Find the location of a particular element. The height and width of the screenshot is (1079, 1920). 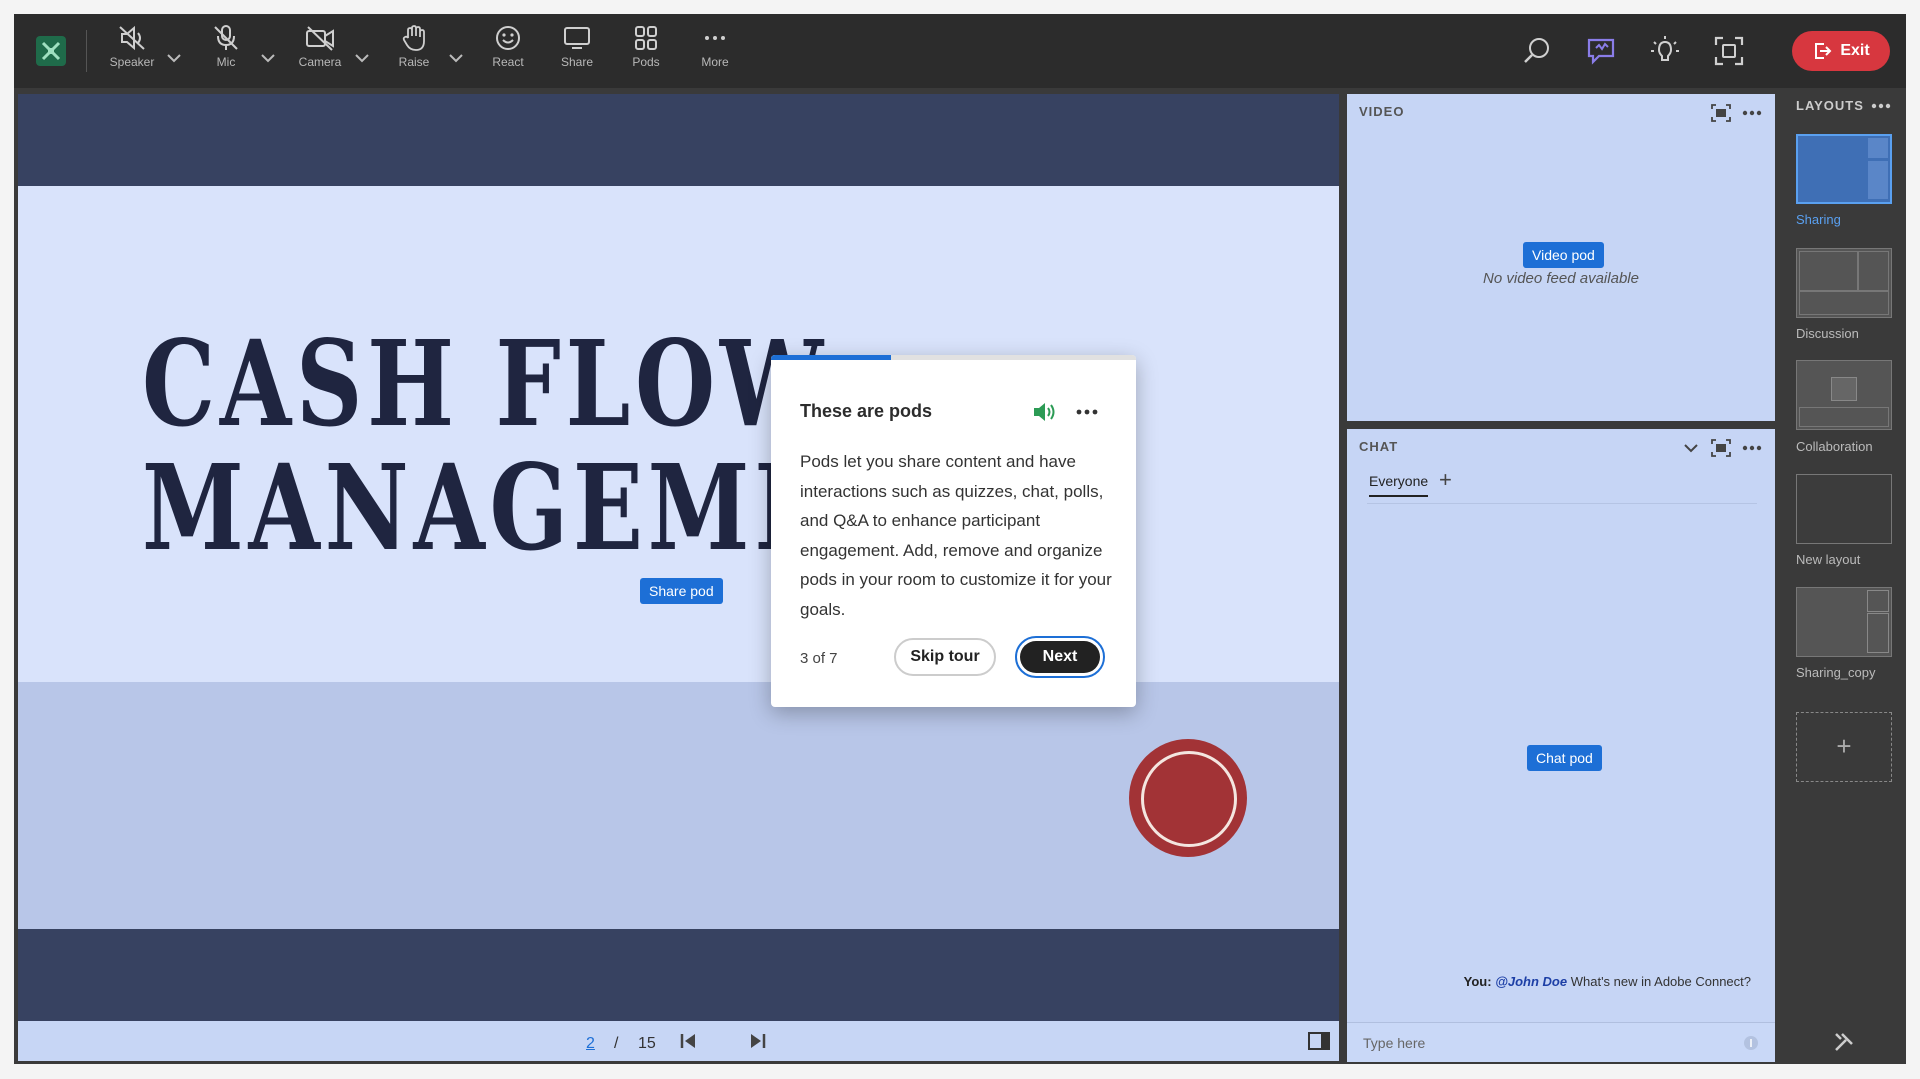

slide-title: CASH FLOW MANAGEME is located at coordinates (486, 445).